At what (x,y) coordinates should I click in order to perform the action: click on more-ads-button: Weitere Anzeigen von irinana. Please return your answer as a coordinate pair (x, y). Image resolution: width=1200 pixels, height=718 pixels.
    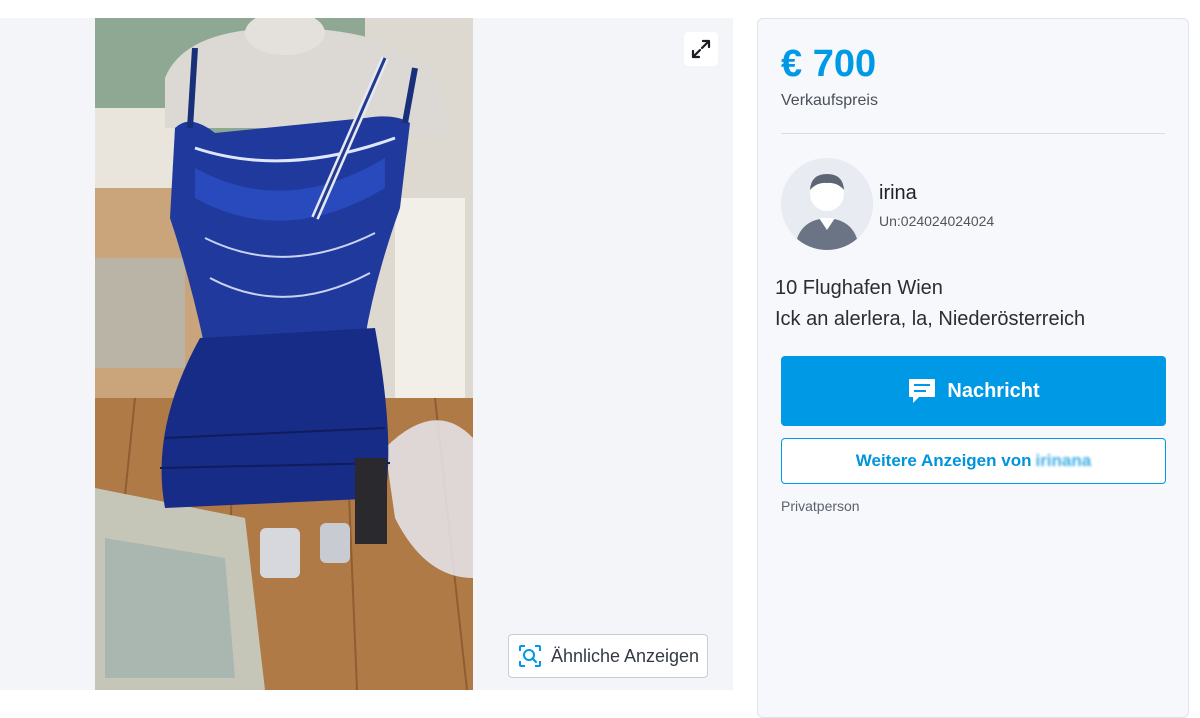
    Looking at the image, I should click on (973, 461).